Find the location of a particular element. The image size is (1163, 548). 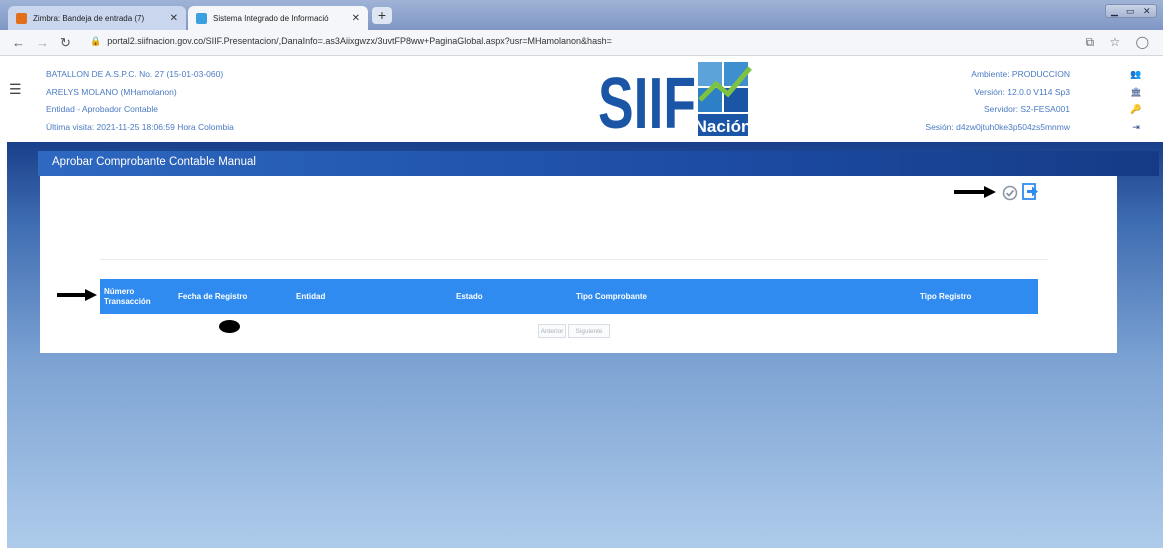

annotation-dot is located at coordinates (229, 326).